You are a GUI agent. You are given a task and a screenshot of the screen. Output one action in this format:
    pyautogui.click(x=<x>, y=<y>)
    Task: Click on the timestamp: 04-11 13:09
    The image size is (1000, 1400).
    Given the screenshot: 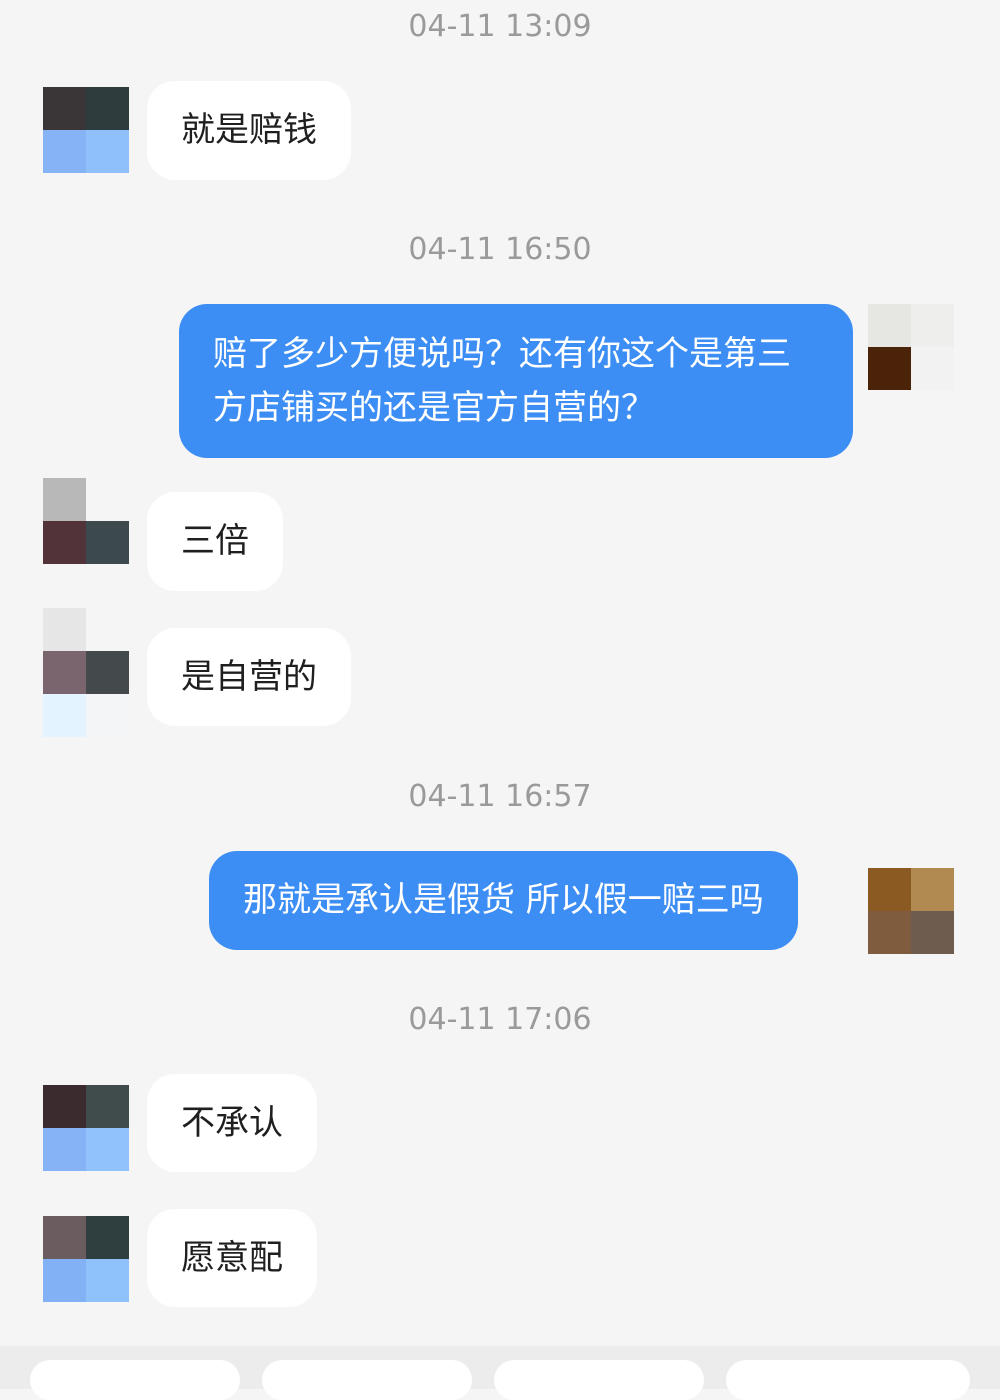 What is the action you would take?
    pyautogui.click(x=500, y=26)
    